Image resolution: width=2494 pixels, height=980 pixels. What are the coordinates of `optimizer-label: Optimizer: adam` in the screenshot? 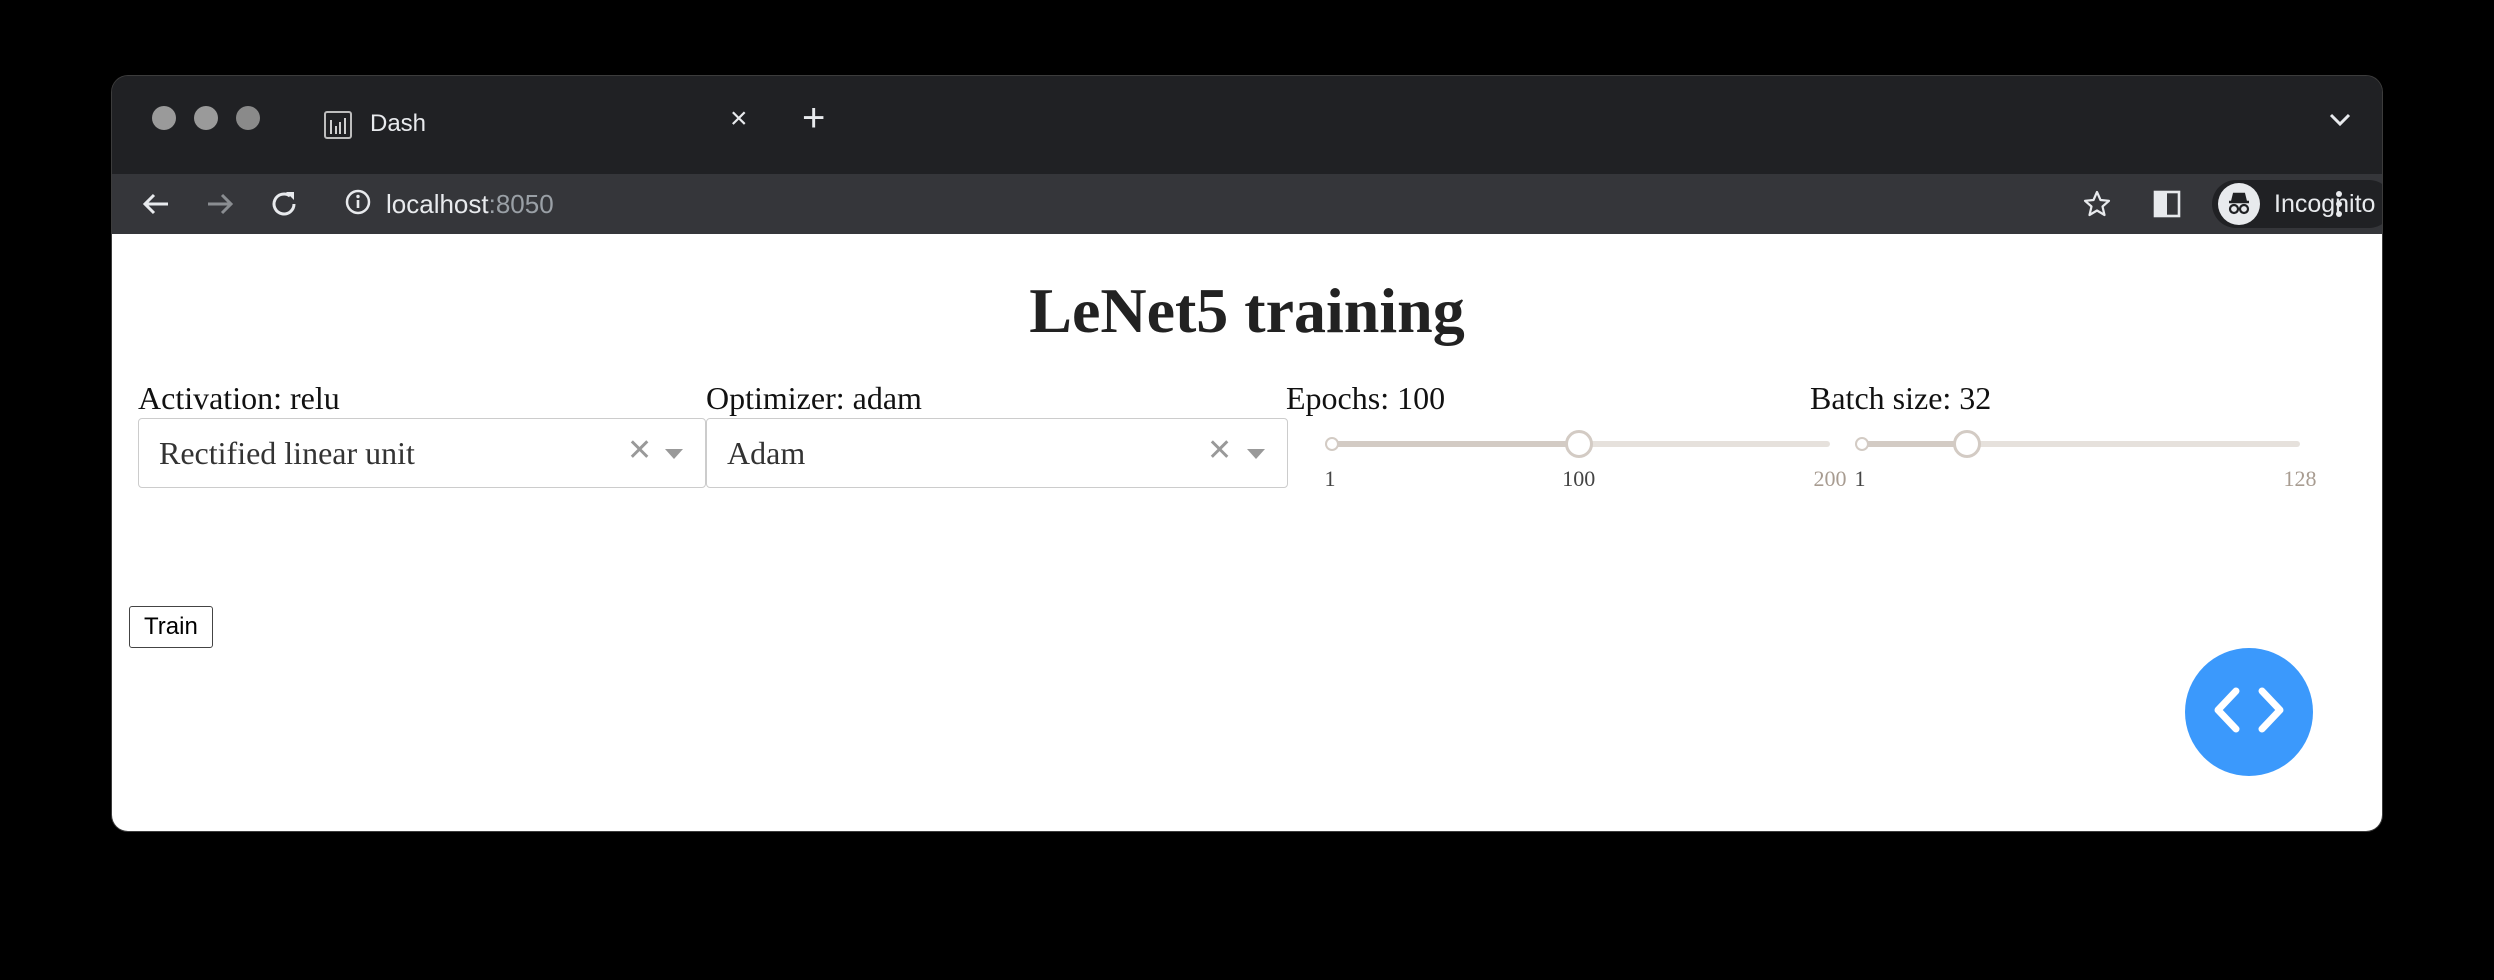 It's located at (814, 398).